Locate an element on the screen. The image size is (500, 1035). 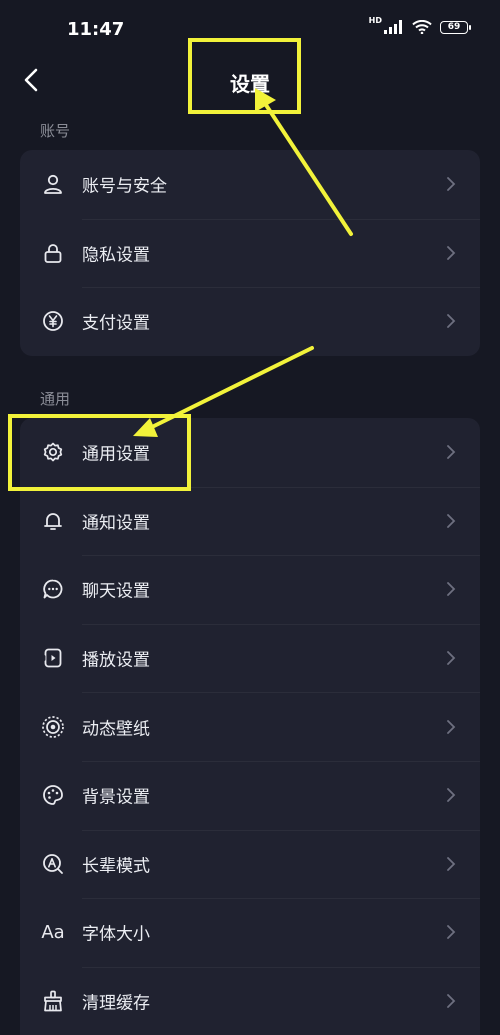
section-label-account: 账号 is located at coordinates (55, 131).